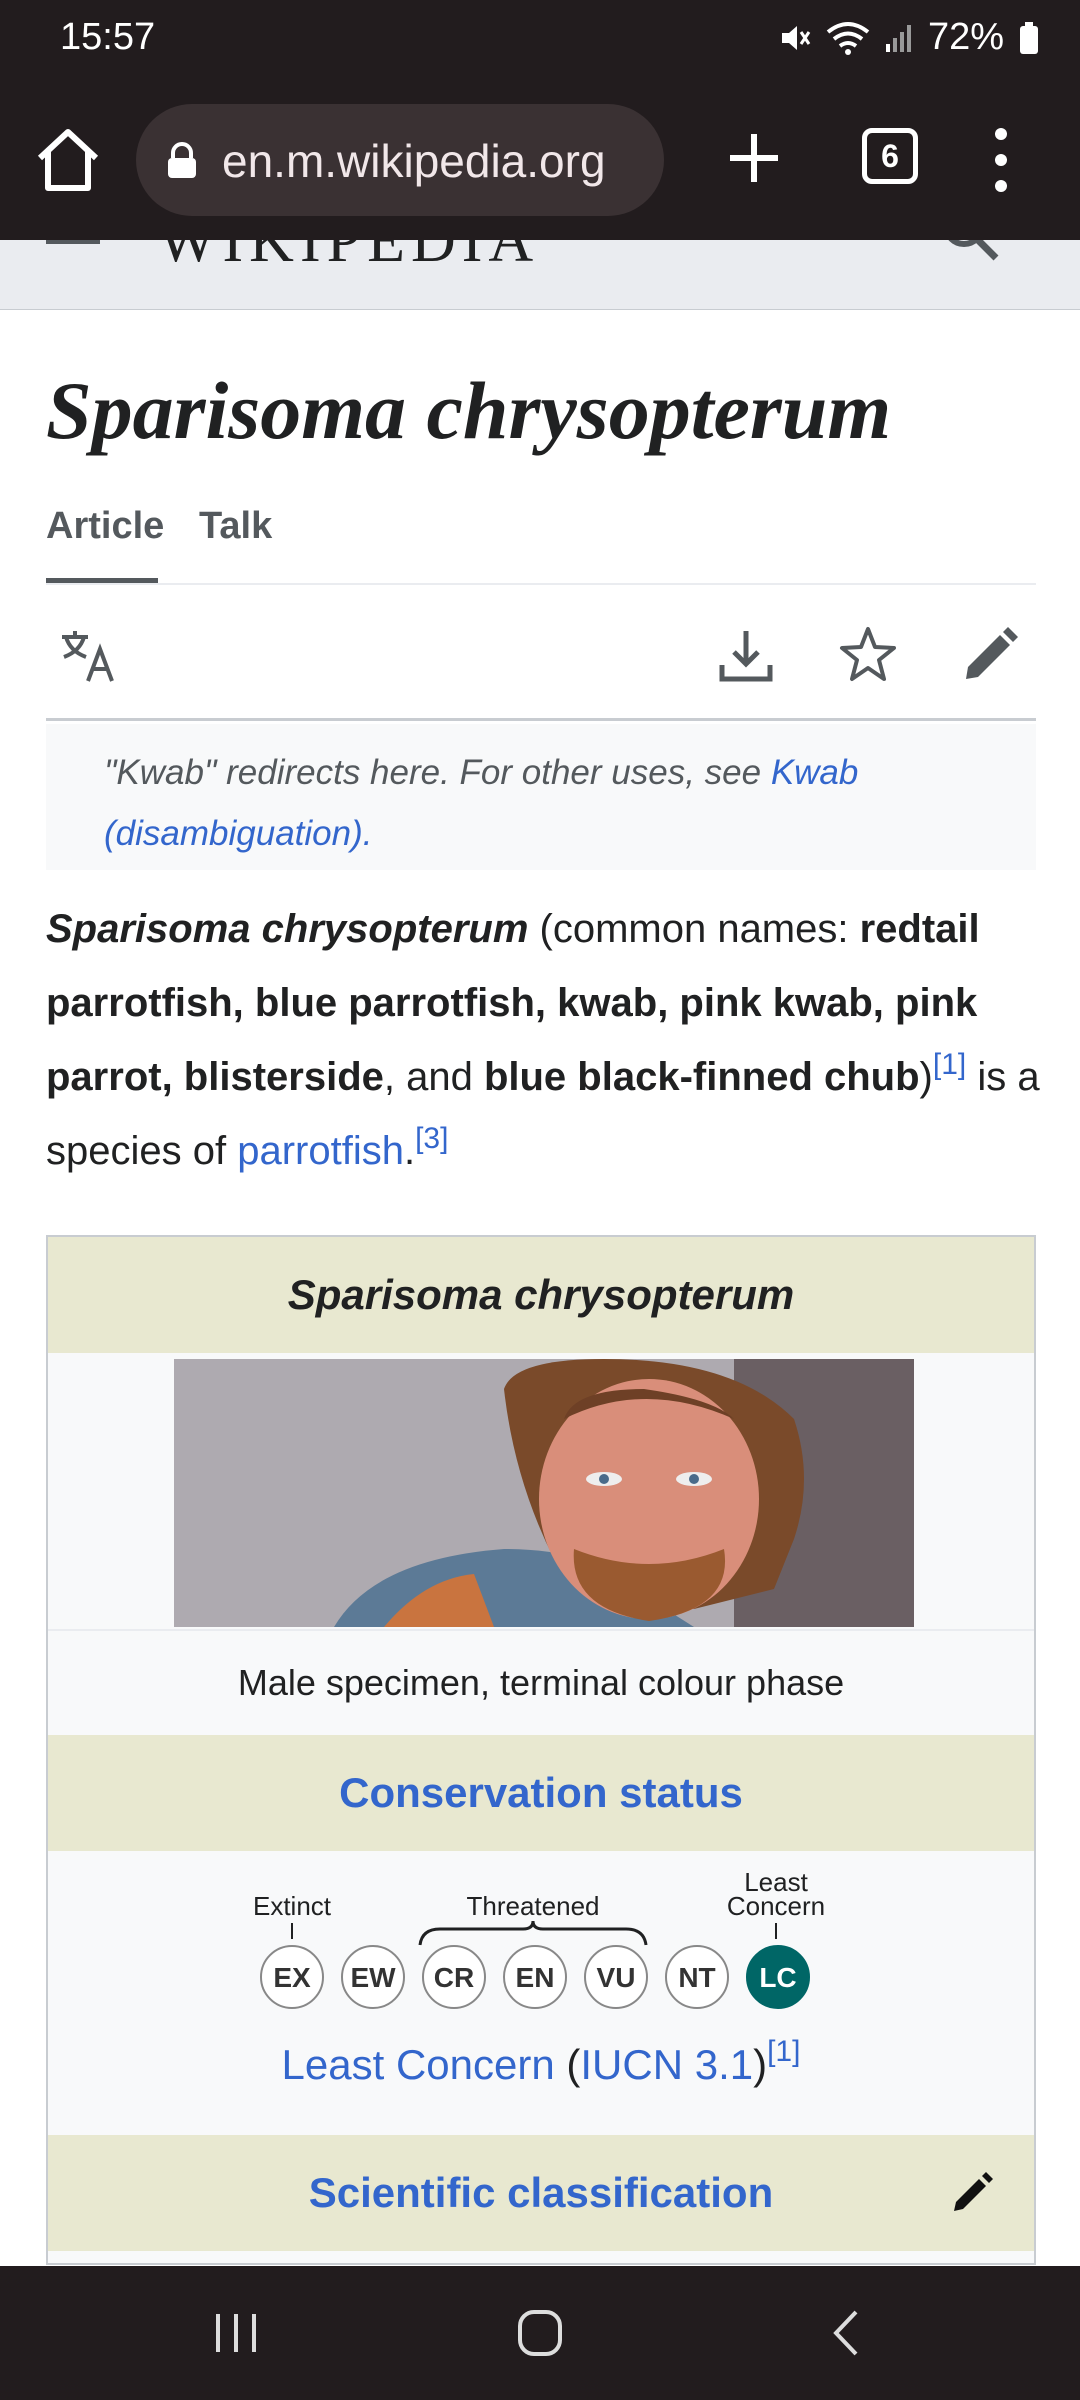 This screenshot has height=2400, width=1080. Describe the element at coordinates (105, 544) in the screenshot. I see `tab-article: Article` at that location.